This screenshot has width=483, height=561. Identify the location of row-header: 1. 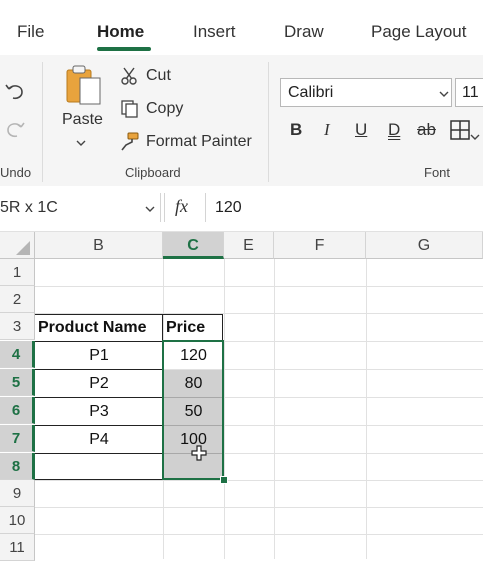
(17, 272).